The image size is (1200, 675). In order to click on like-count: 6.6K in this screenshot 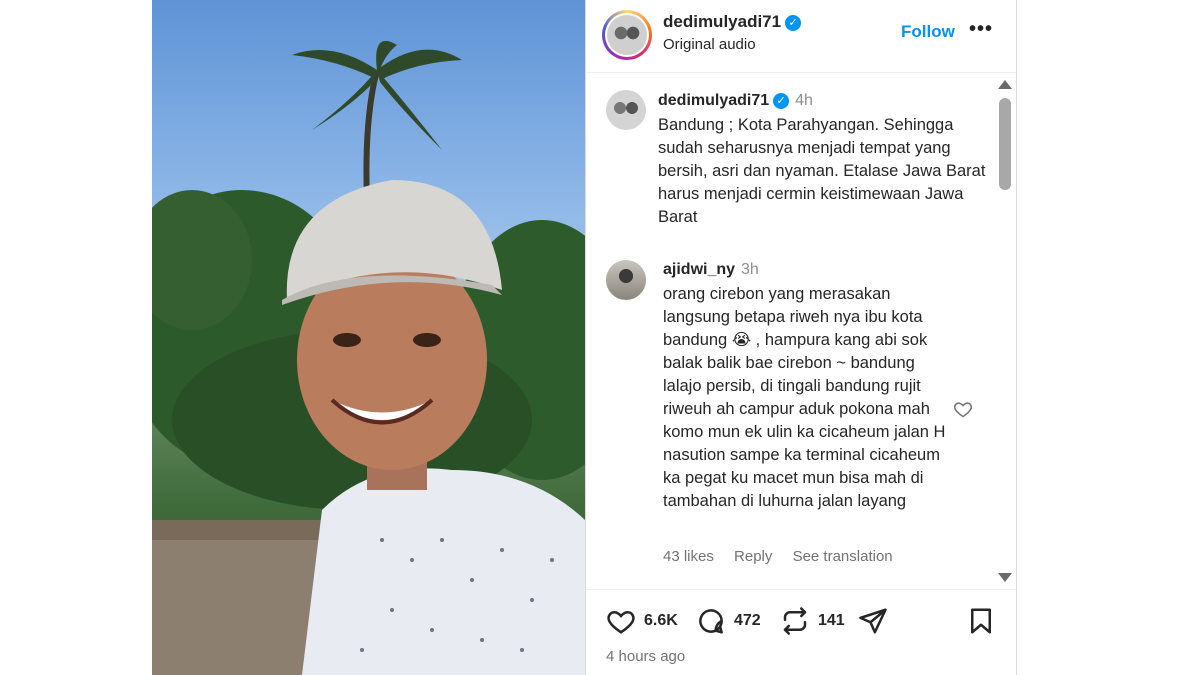, I will do `click(661, 620)`.